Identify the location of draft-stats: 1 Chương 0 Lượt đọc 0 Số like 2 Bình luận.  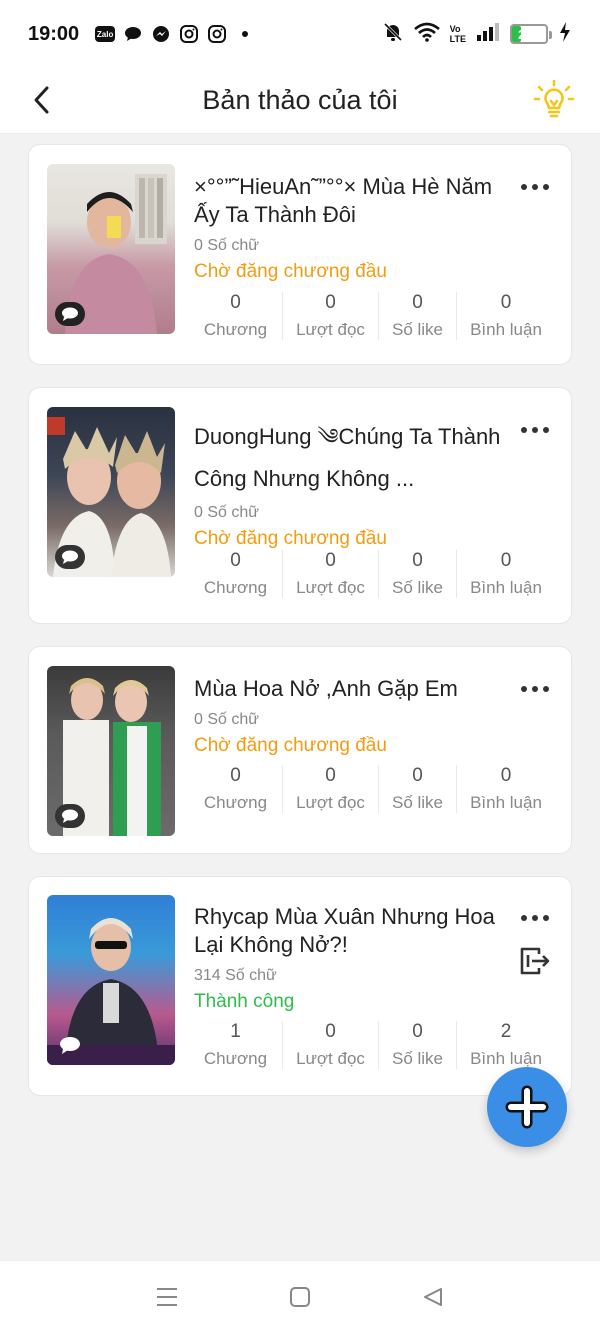
(372, 1045).